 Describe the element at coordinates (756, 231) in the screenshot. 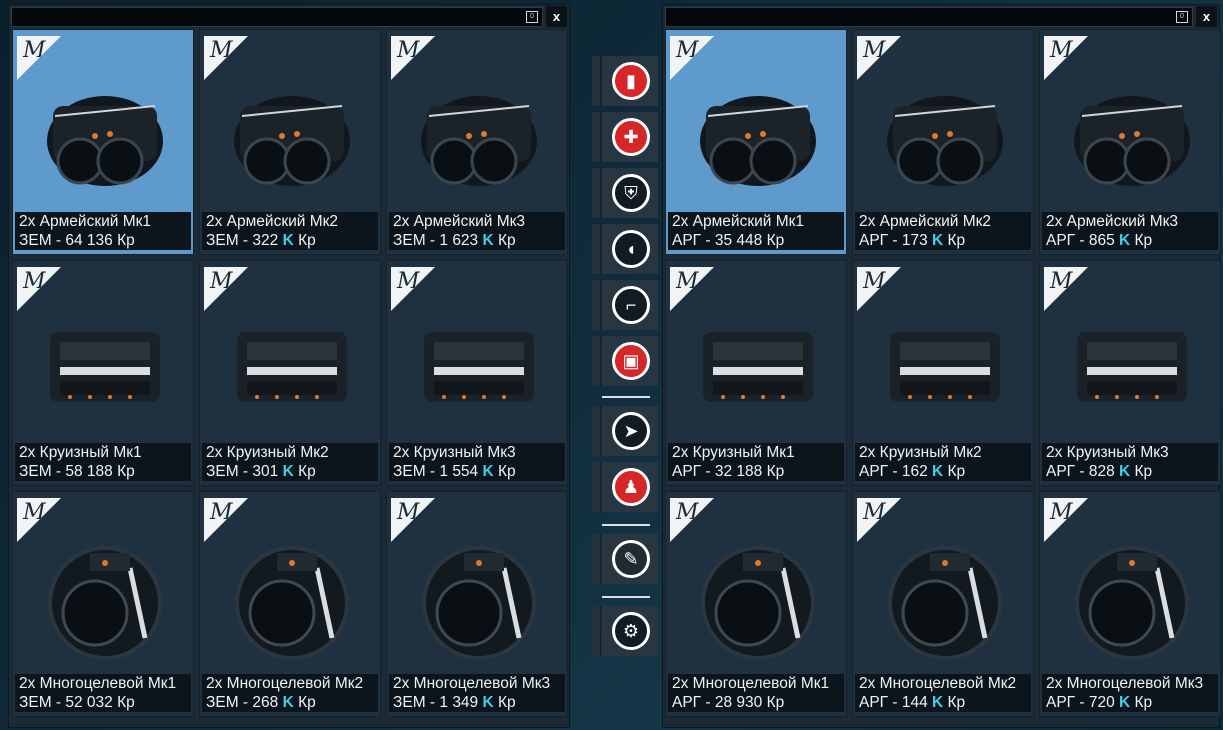

I see `item-caption: 2x Армейский Мк1 АРГ - 35 448 Кр` at that location.